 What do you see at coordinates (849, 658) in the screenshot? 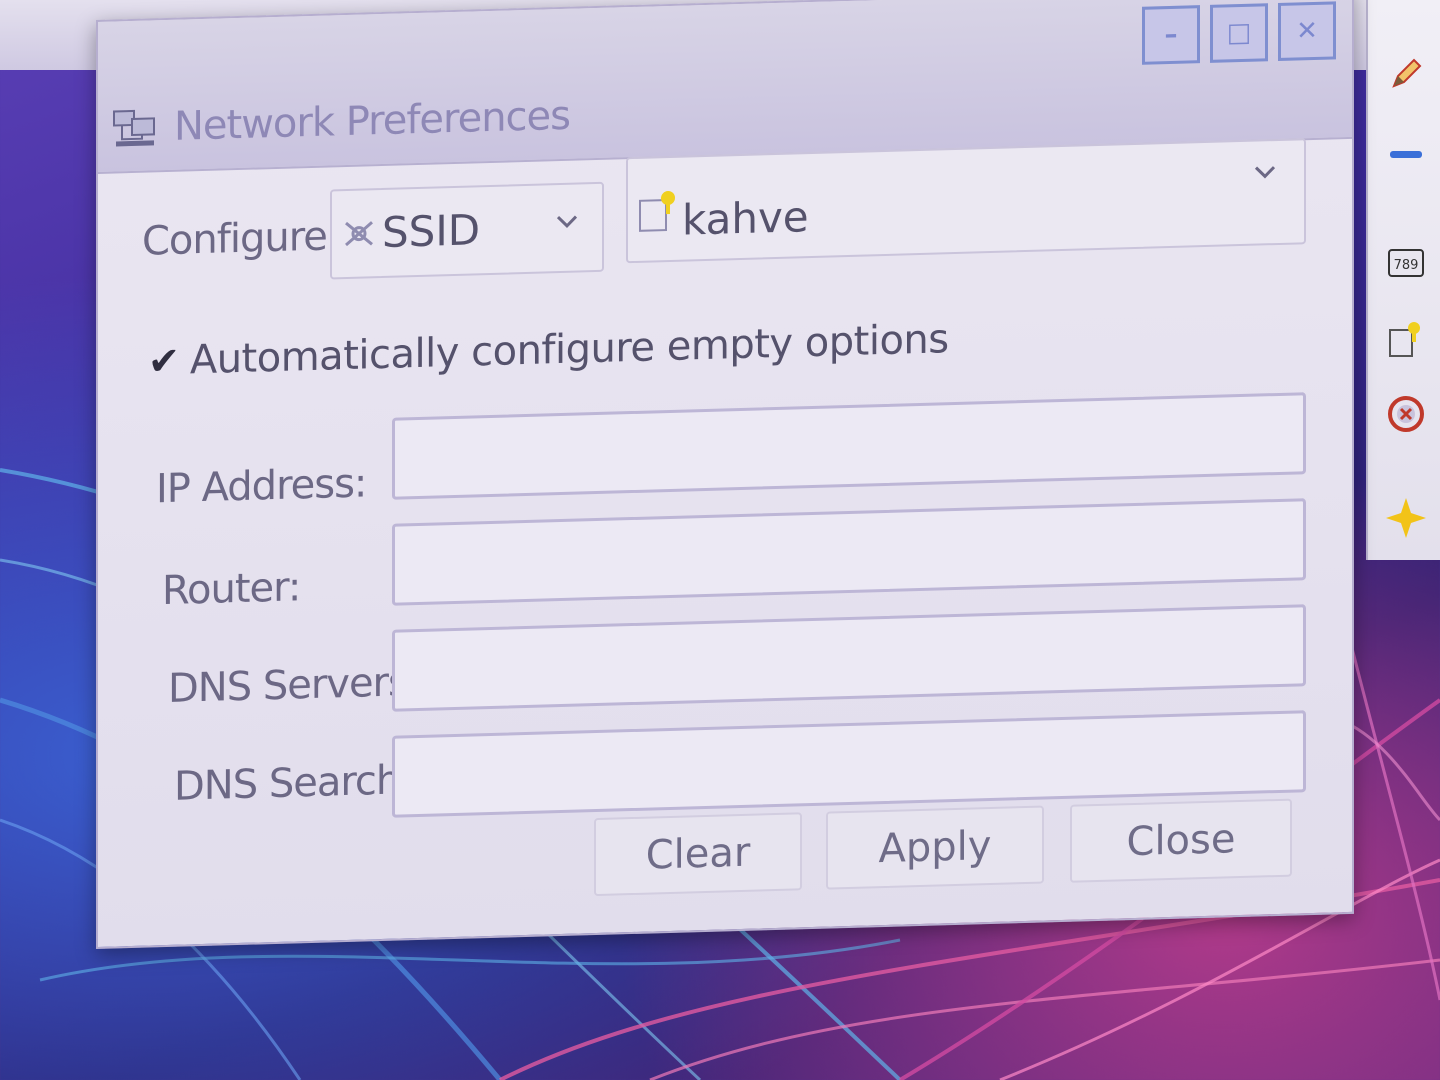
I see `dns-servers-field` at bounding box center [849, 658].